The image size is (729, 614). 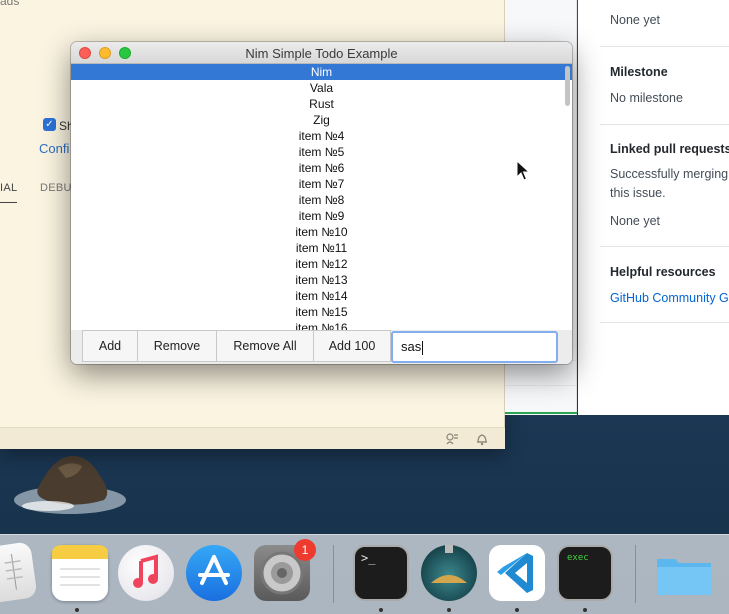 What do you see at coordinates (578, 558) in the screenshot?
I see `exec-icon-label: exec` at bounding box center [578, 558].